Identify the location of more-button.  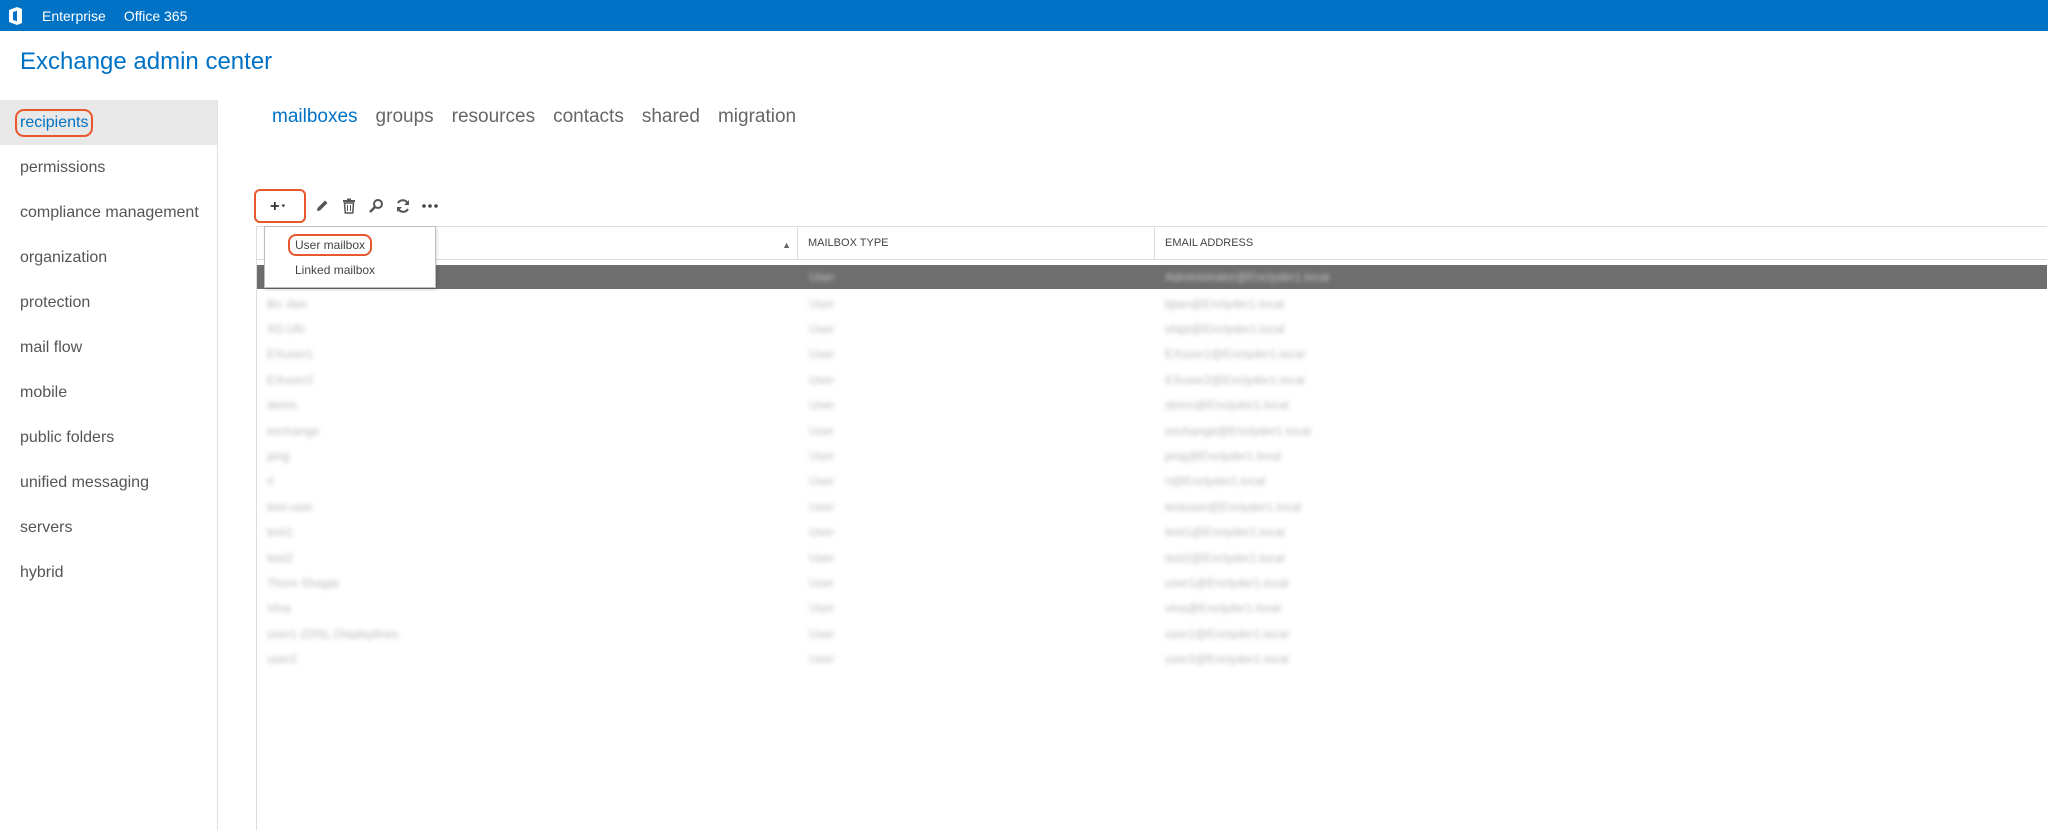
(430, 206).